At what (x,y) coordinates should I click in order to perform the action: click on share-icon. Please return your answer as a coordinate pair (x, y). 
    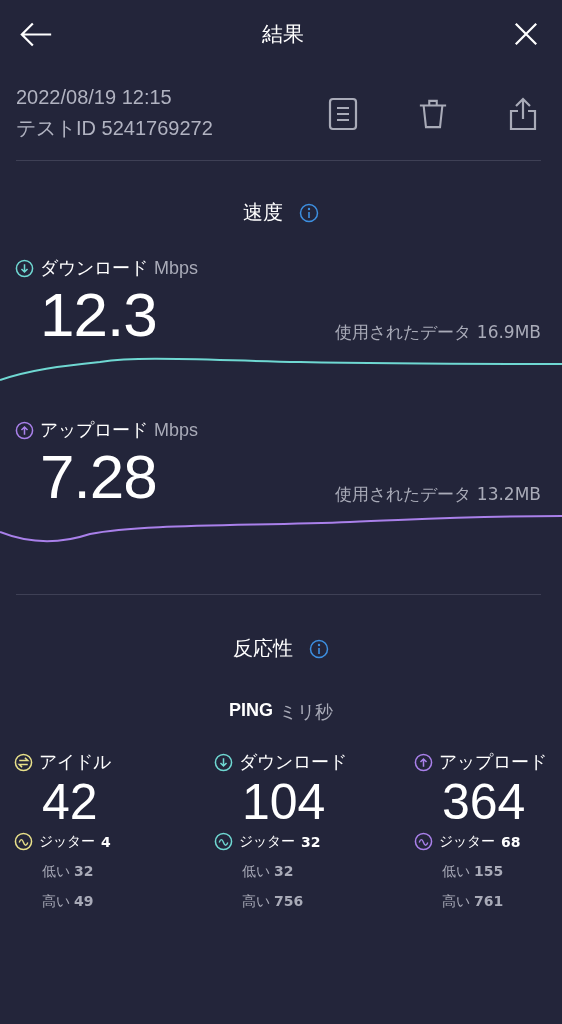
    Looking at the image, I should click on (523, 114).